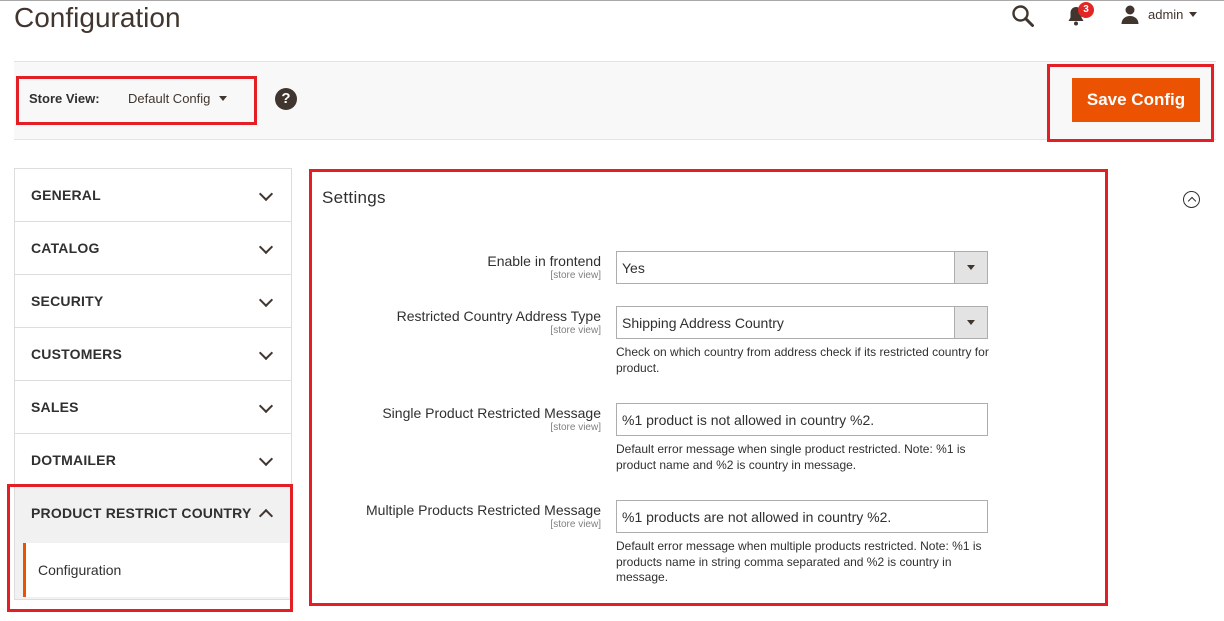 This screenshot has height=621, width=1224. Describe the element at coordinates (498, 316) in the screenshot. I see `address-type-label: Restricted Country Address Type` at that location.